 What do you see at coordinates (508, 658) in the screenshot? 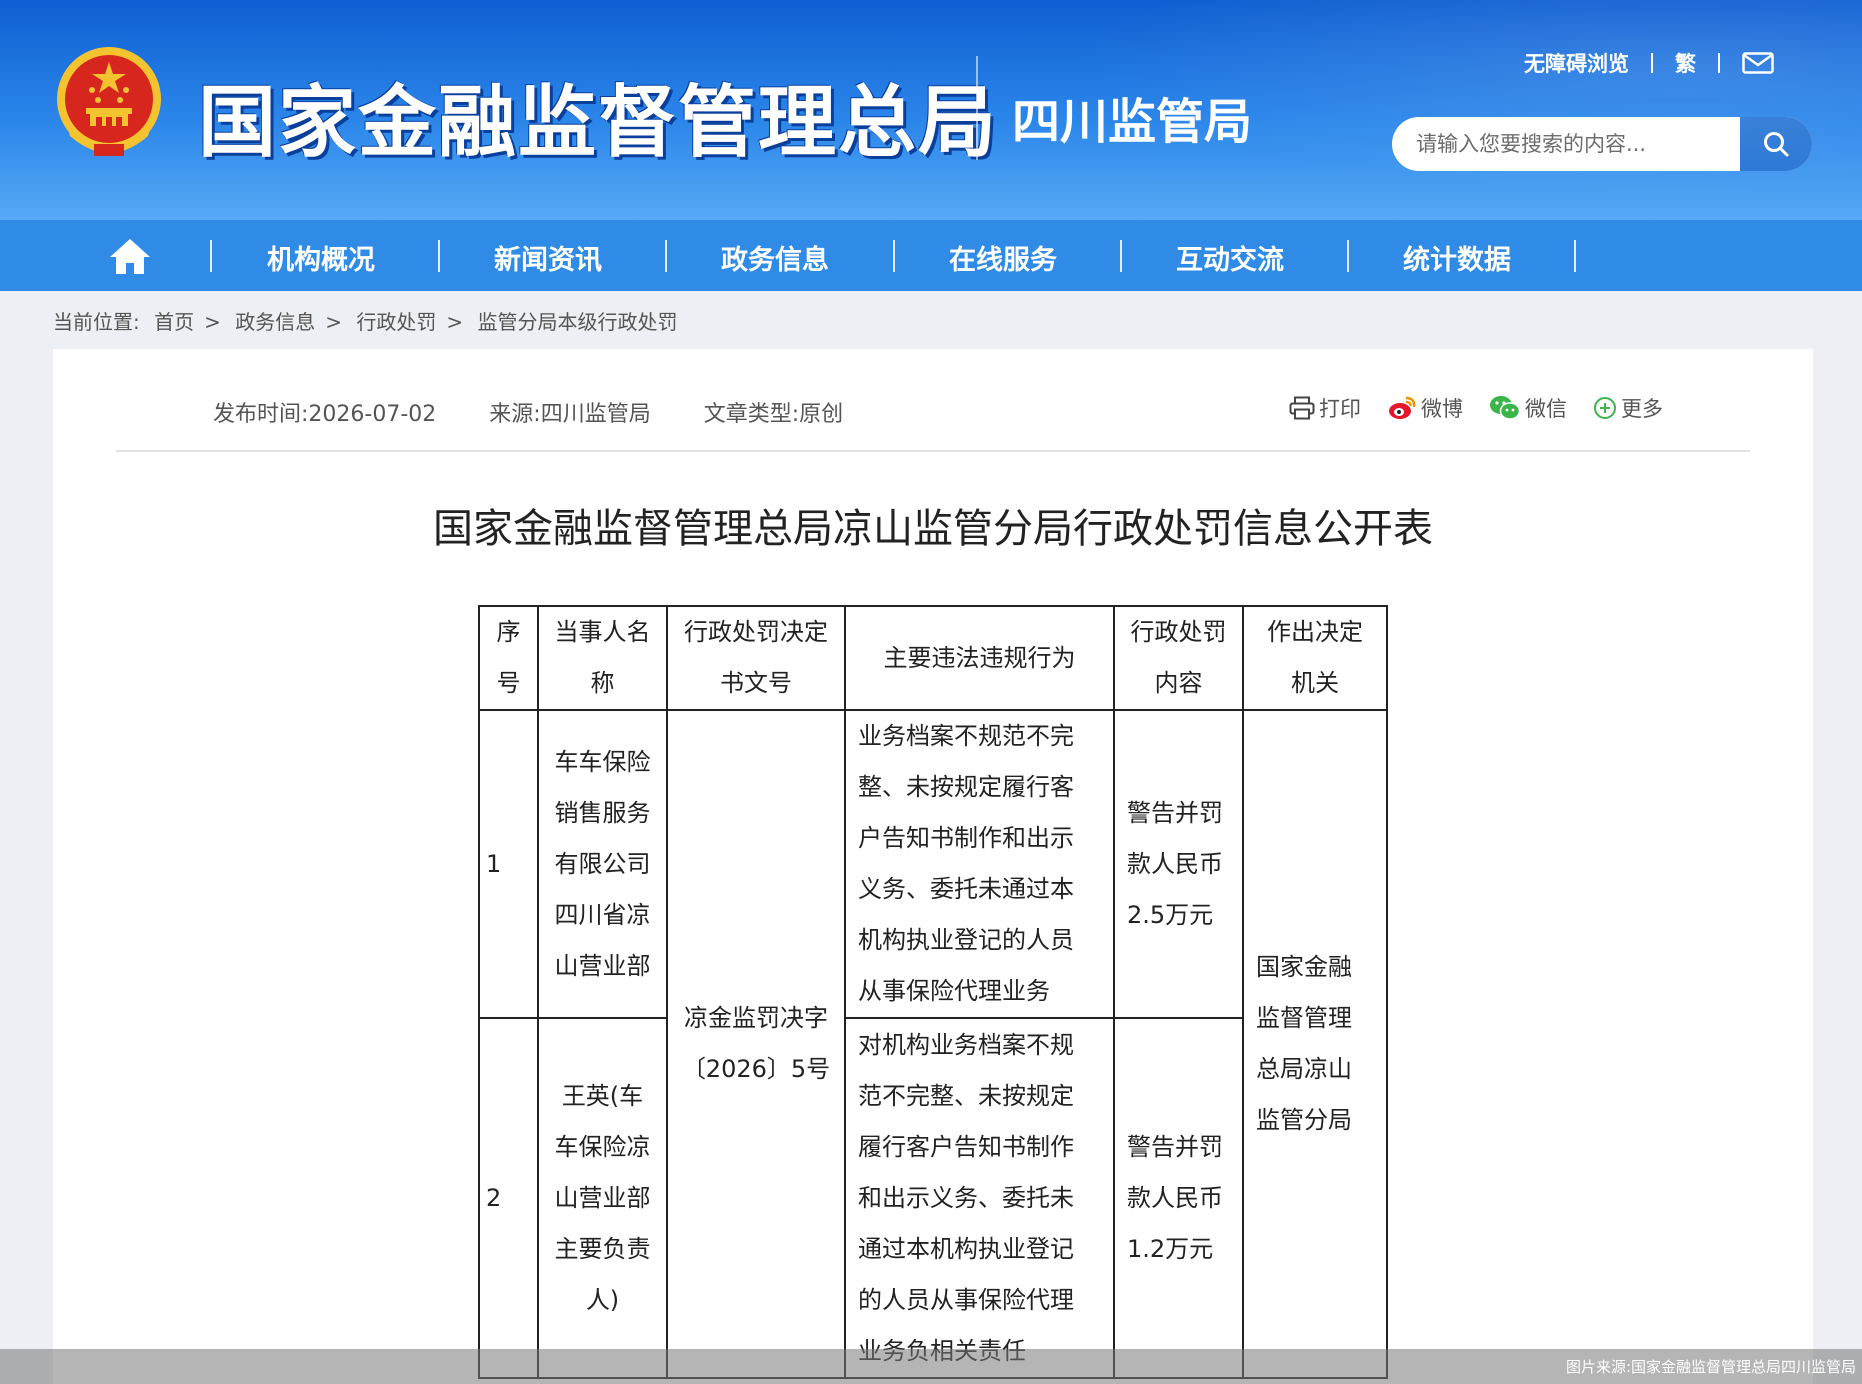
I see `header-cell-no: 序 号` at bounding box center [508, 658].